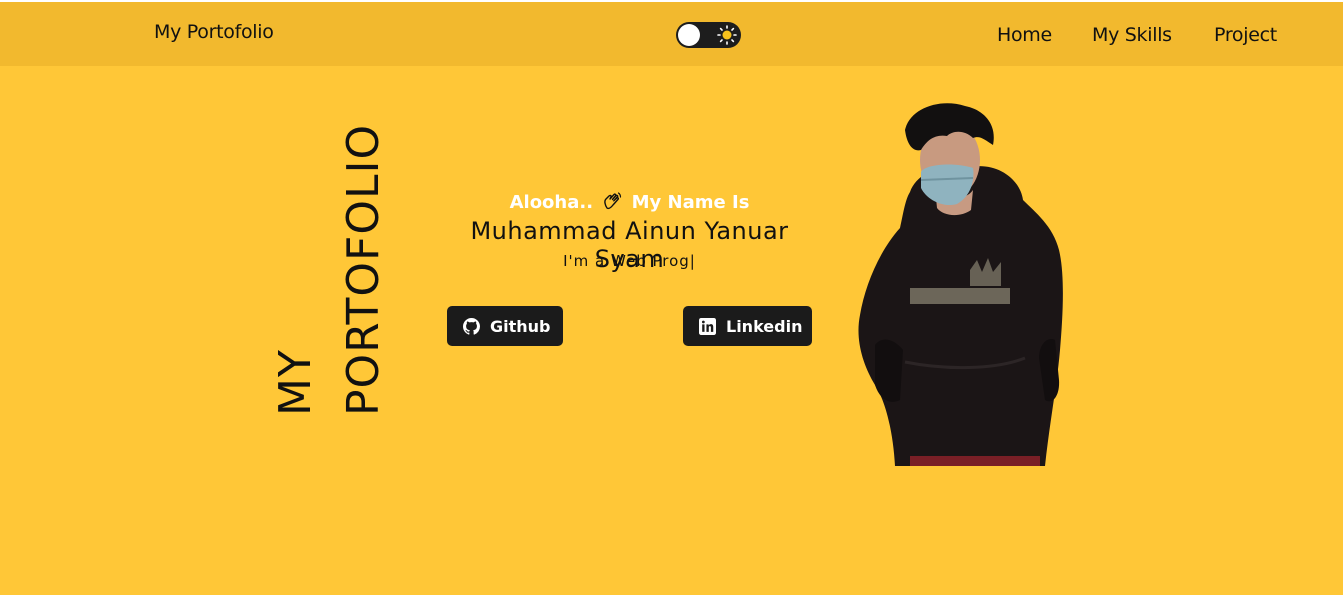 This screenshot has height=595, width=1343. I want to click on navbar: My Portofolio Home My Skills Project, so click(671, 33).